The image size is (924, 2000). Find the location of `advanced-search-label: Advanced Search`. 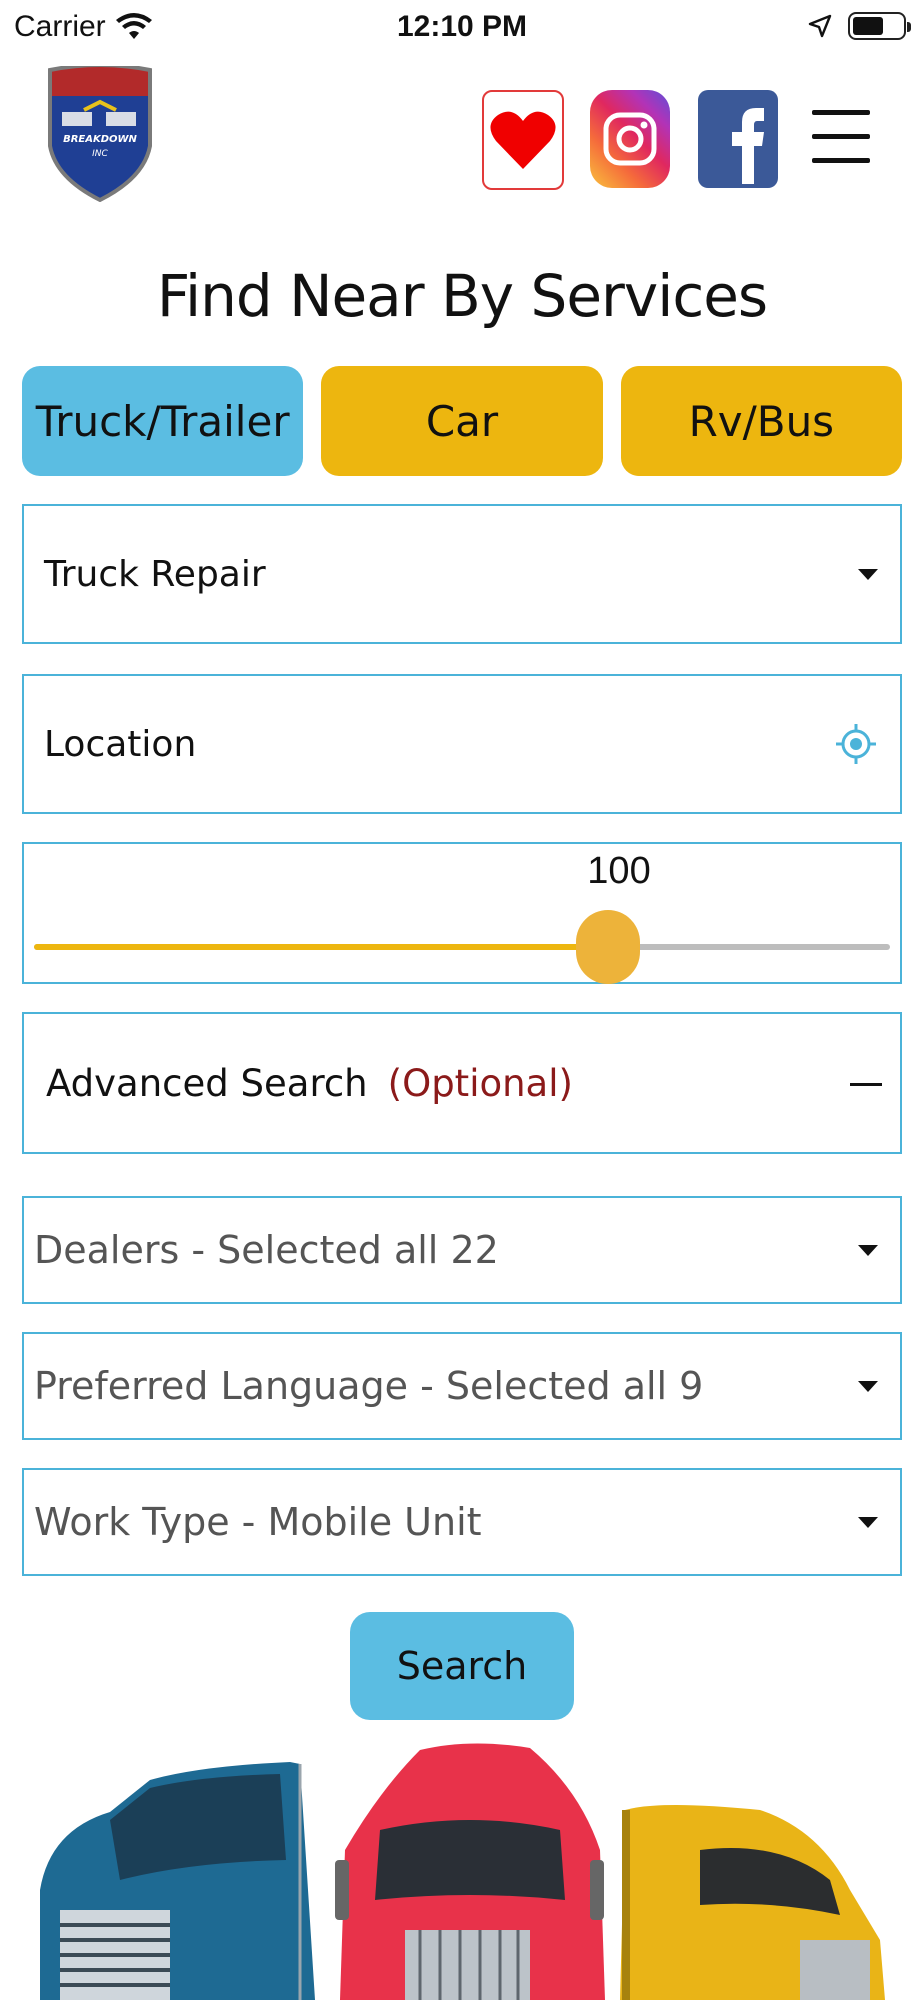

advanced-search-label: Advanced Search is located at coordinates (207, 1083).